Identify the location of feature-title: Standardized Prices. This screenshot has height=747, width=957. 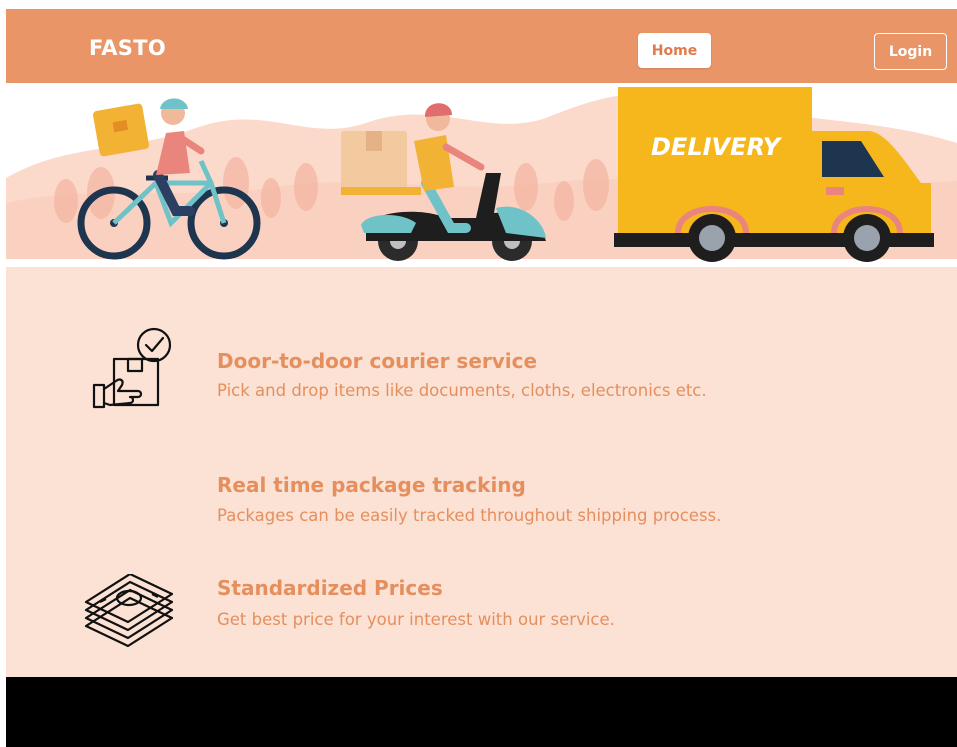
(330, 588).